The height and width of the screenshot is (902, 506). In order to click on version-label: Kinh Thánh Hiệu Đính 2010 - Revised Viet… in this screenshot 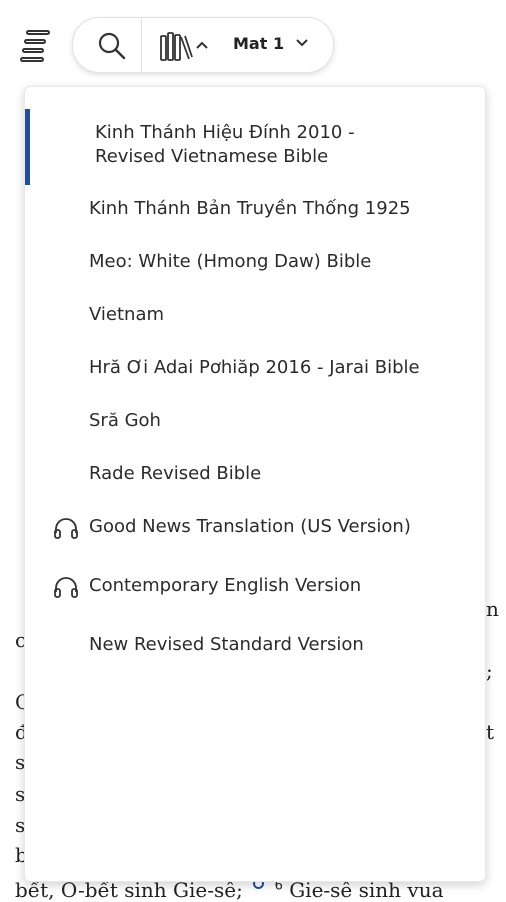, I will do `click(225, 144)`.